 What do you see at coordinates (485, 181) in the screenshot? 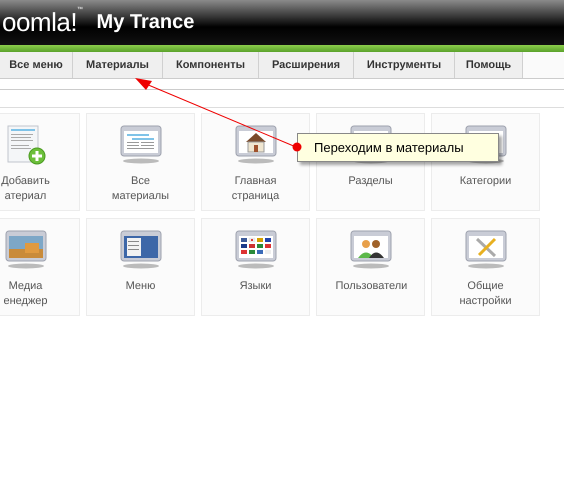
I see `tile-label: Категории` at bounding box center [485, 181].